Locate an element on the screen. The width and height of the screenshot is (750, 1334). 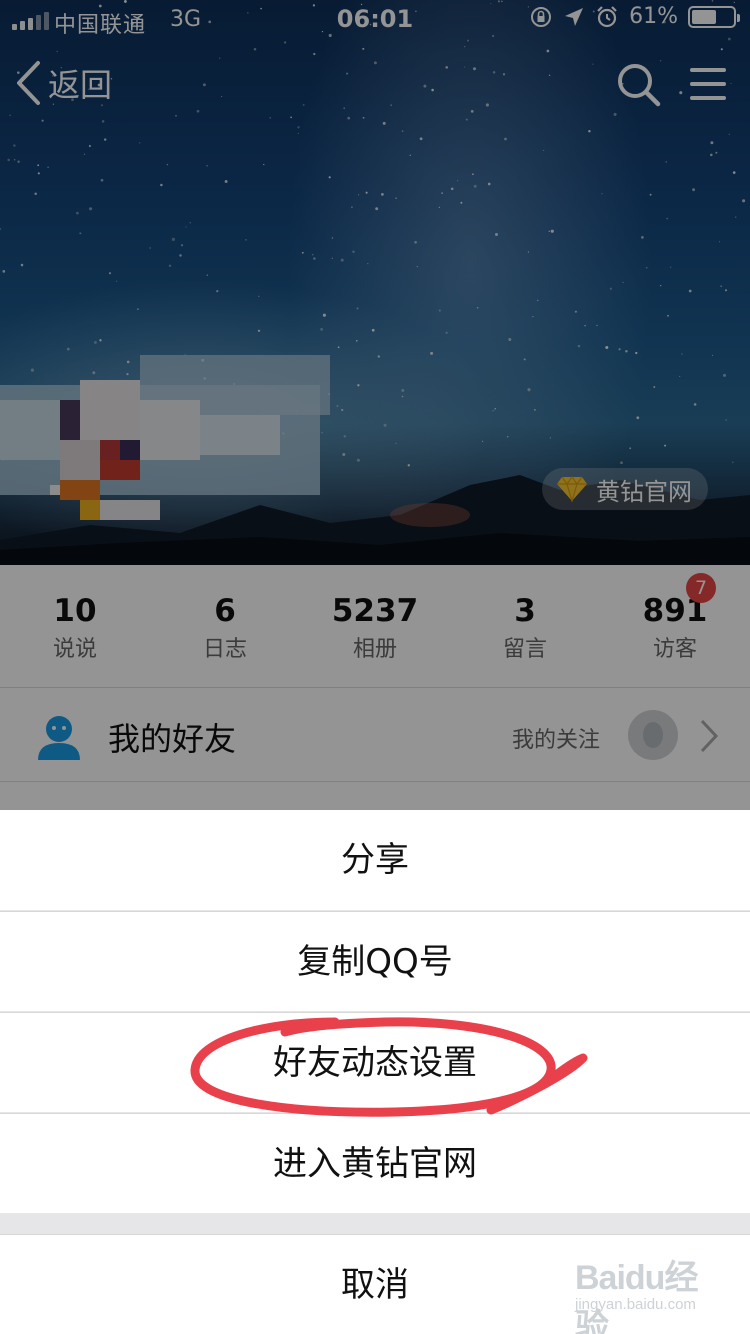
share-option: 分享 is located at coordinates (375, 860).